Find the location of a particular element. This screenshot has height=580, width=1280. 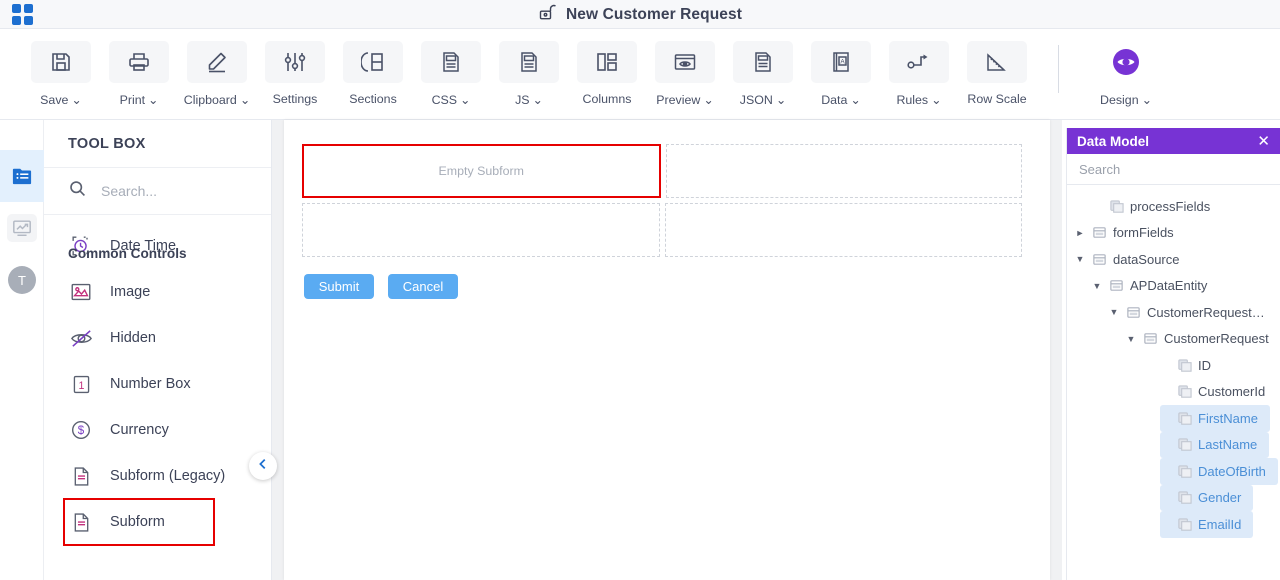

svg-text: A is located at coordinates (842, 61).